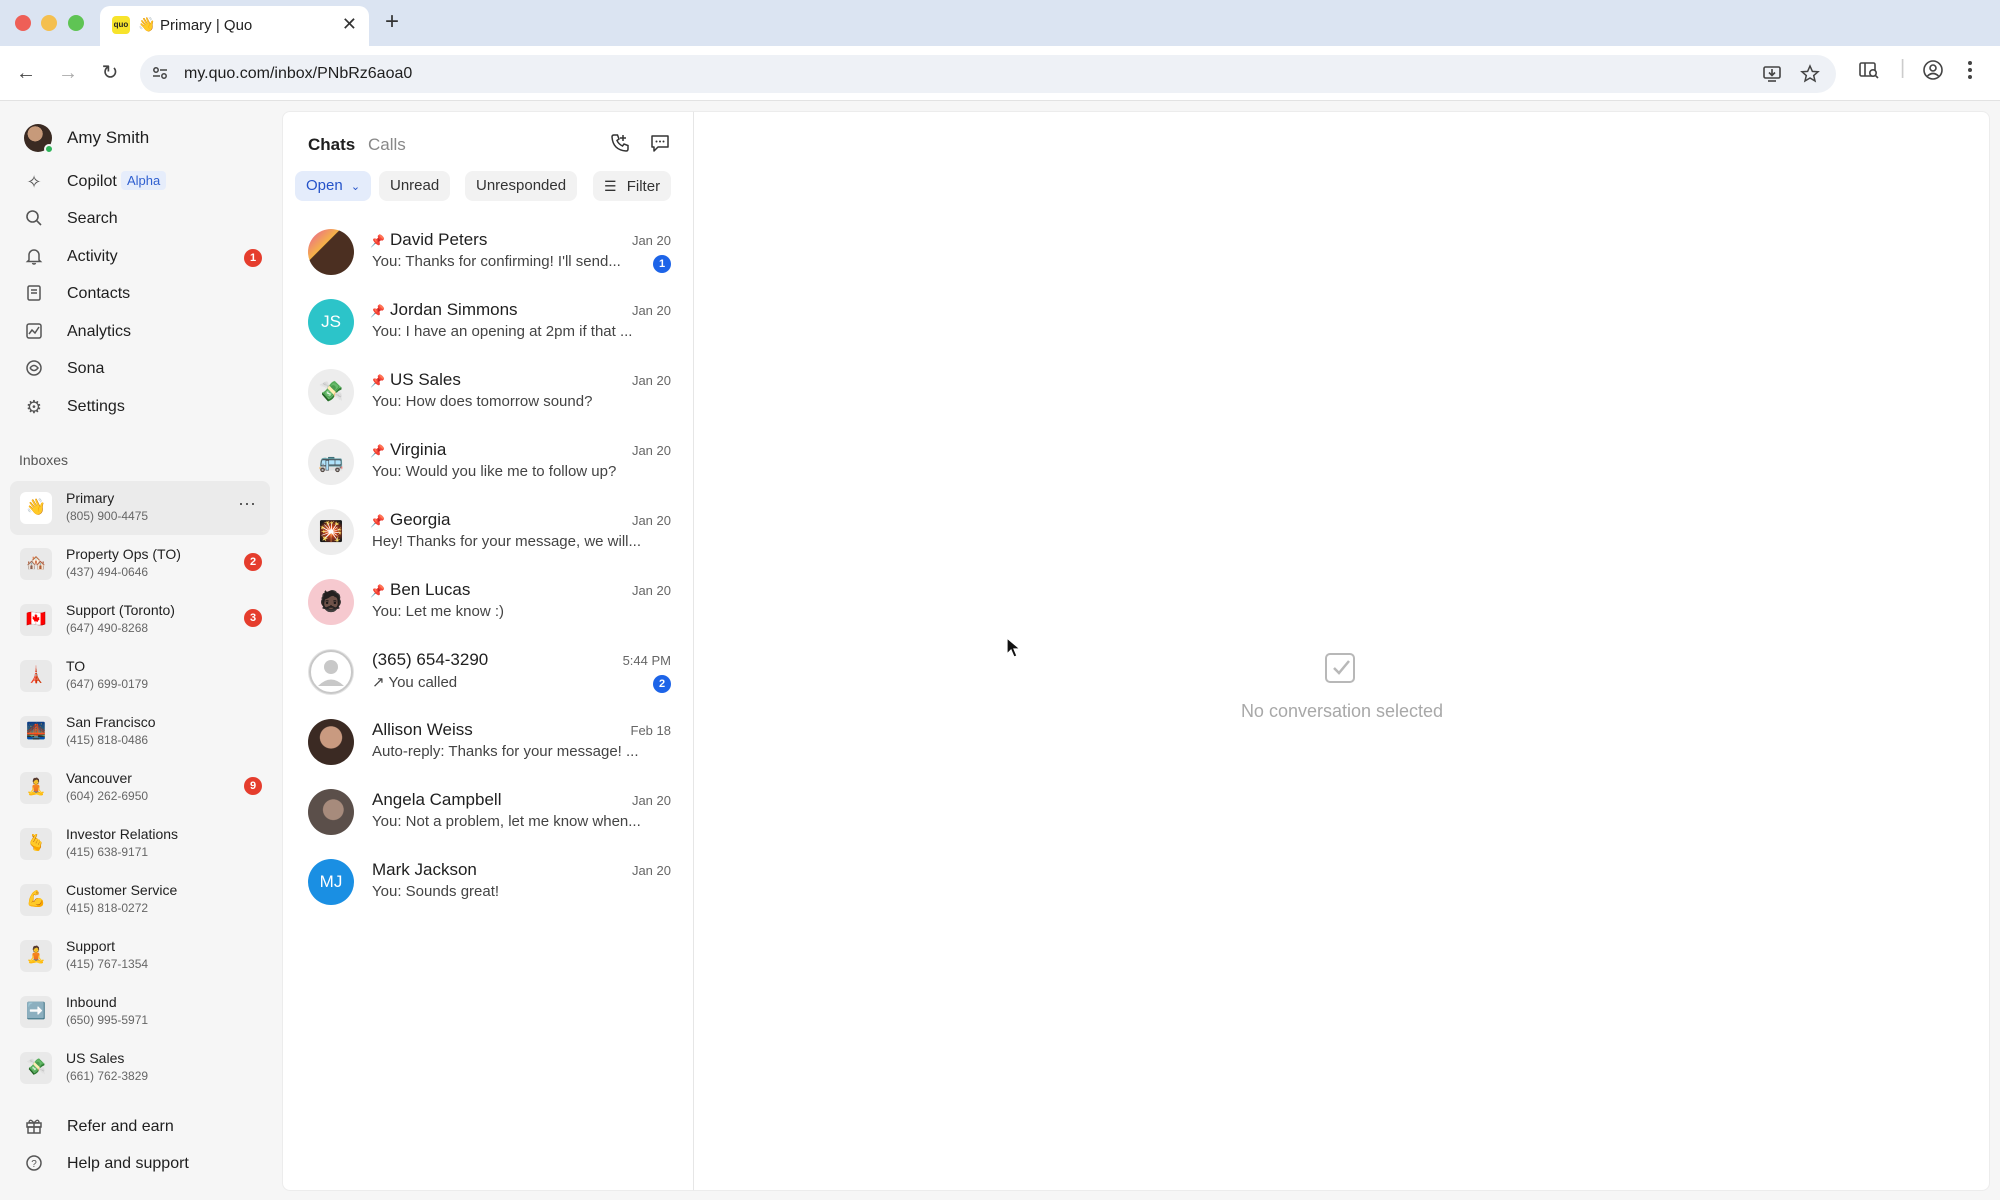 This screenshot has width=2000, height=1200. Describe the element at coordinates (1933, 73) in the screenshot. I see `profile-icon` at that location.